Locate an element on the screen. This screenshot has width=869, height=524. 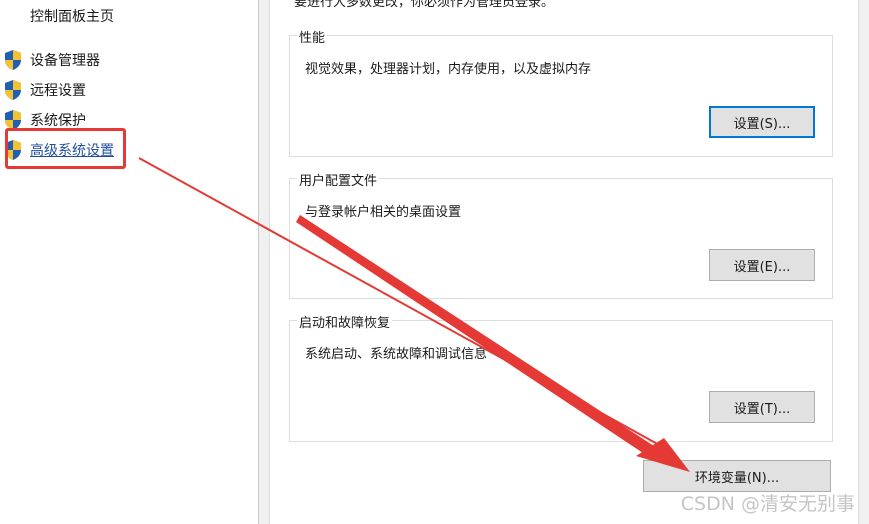
group-title: 启动和故障恢复 is located at coordinates (345, 321).